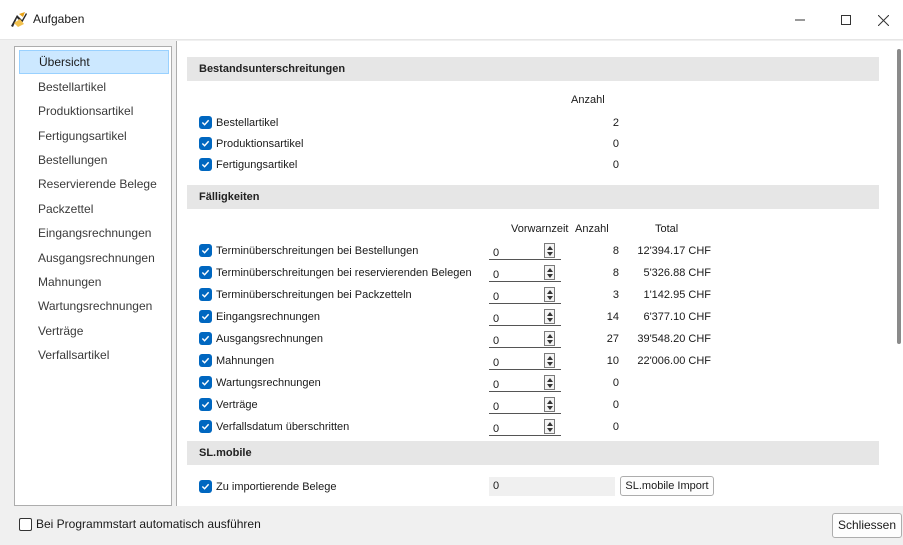 Image resolution: width=903 pixels, height=545 pixels. I want to click on sidebar-item-uebersicht: Übersicht, so click(94, 62).